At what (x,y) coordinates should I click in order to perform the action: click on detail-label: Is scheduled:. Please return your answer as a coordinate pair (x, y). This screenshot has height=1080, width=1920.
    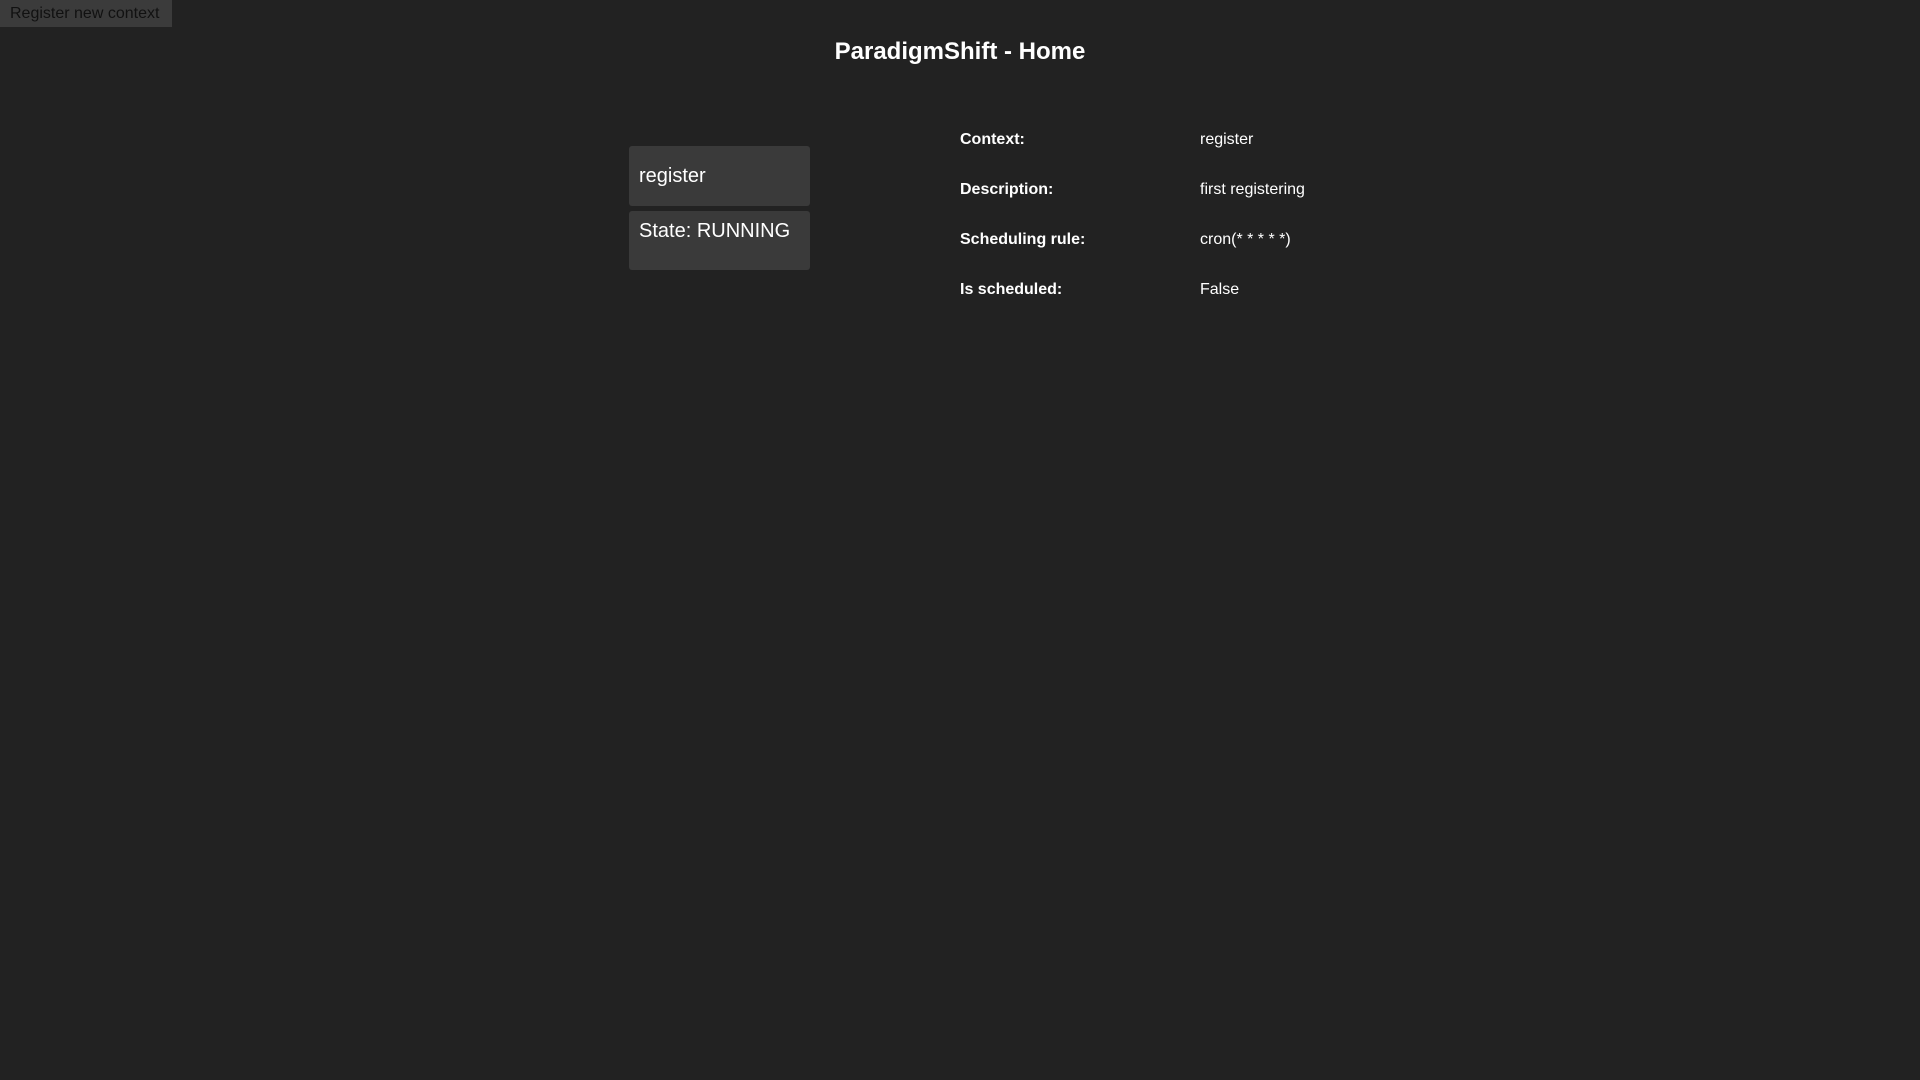
    Looking at the image, I should click on (1011, 289).